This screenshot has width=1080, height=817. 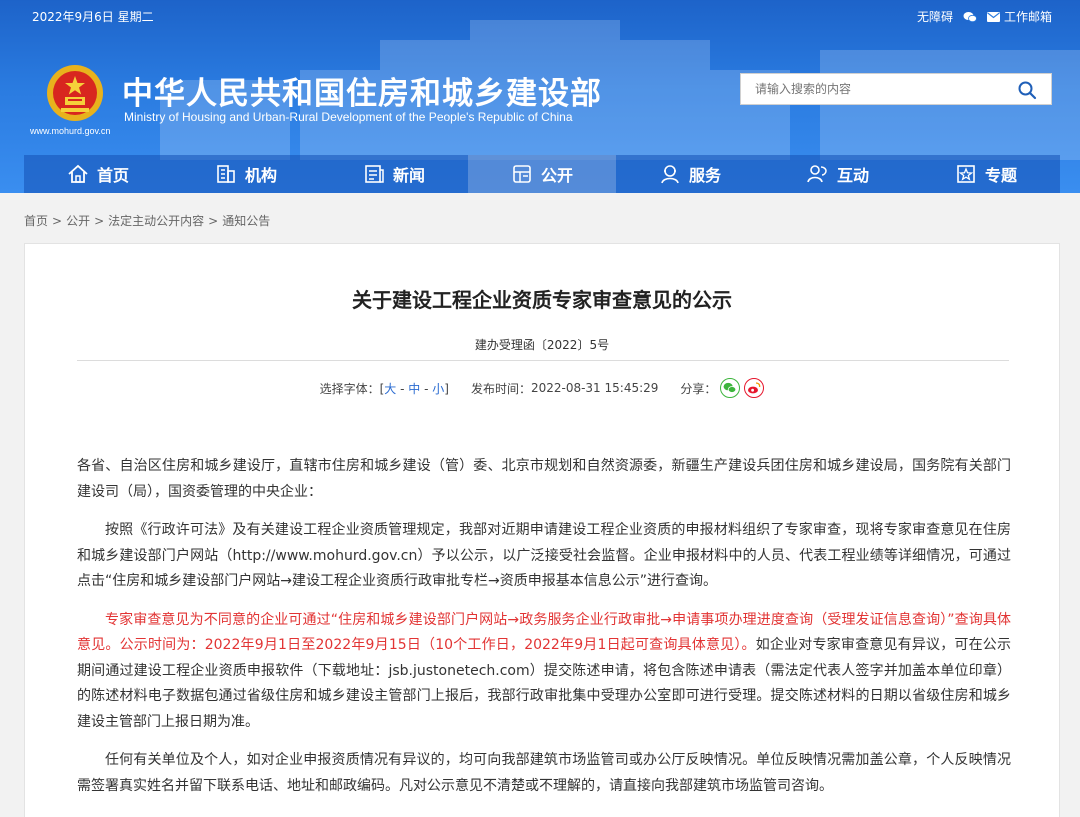 I want to click on site-url: www.mohurd.gov.cn, so click(x=70, y=131).